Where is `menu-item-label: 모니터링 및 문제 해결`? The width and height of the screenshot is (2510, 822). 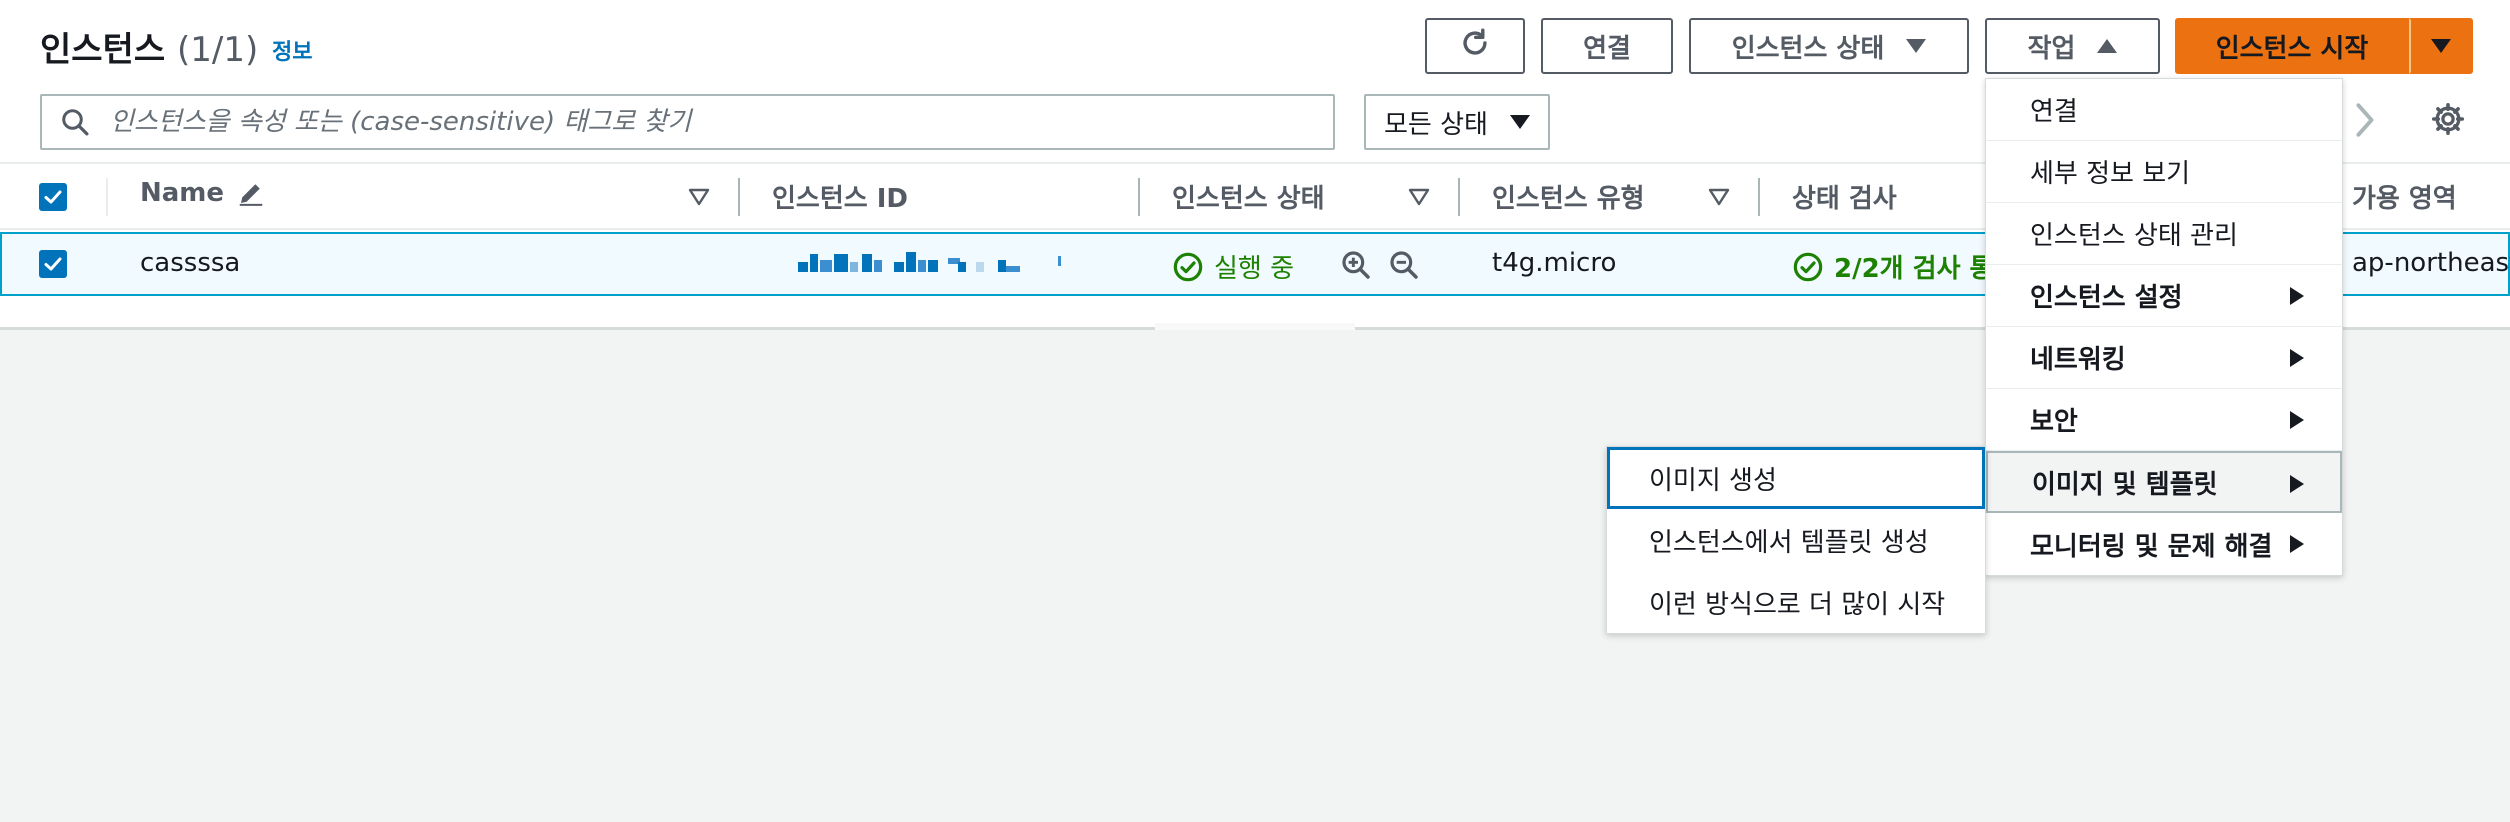
menu-item-label: 모니터링 및 문제 해결 is located at coordinates (2151, 546).